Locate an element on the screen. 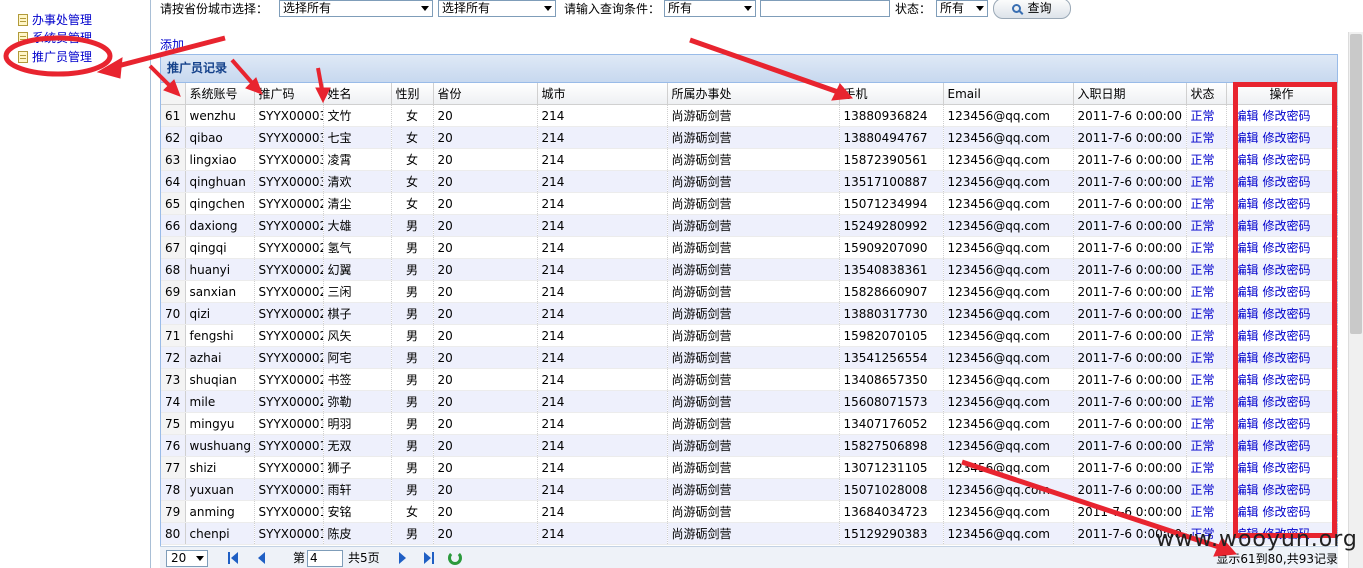 This screenshot has width=1363, height=568. column-header: 省份 is located at coordinates (485, 94).